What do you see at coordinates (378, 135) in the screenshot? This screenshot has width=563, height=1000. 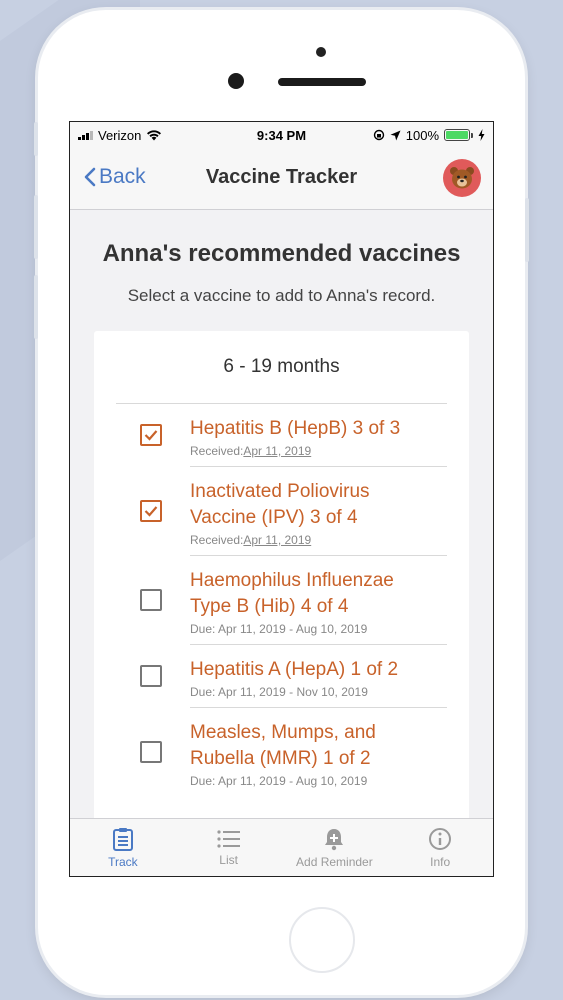 I see `orientation-lock-icon` at bounding box center [378, 135].